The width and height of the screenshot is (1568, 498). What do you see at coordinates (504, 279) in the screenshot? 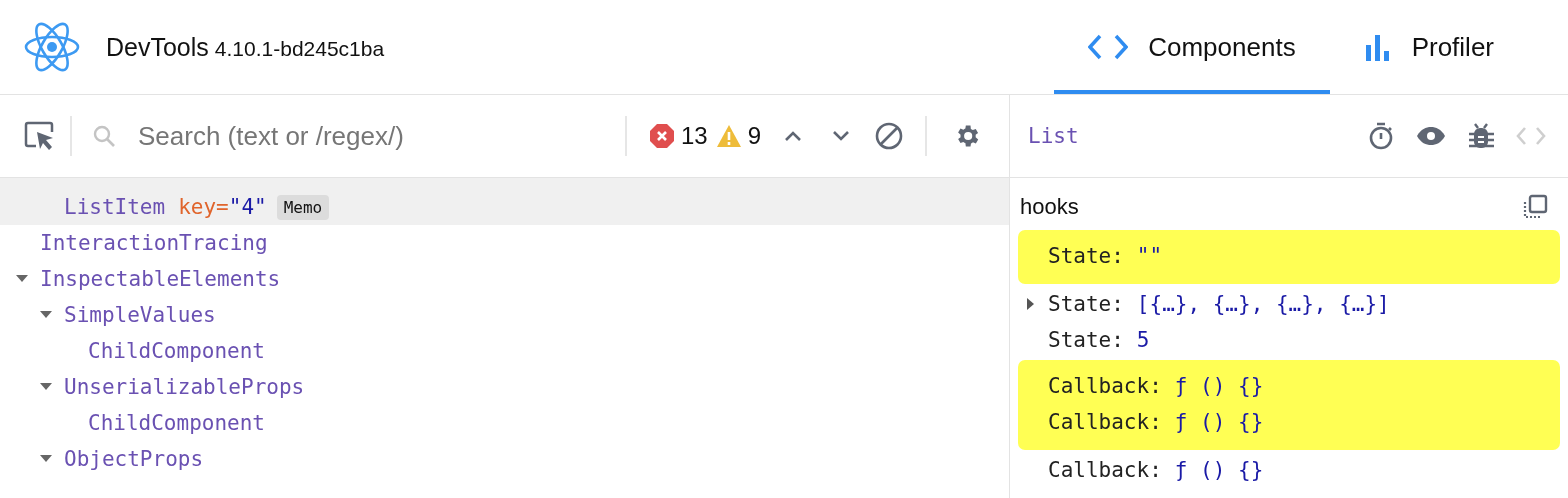
I see `tree-row: InspectableElements` at bounding box center [504, 279].